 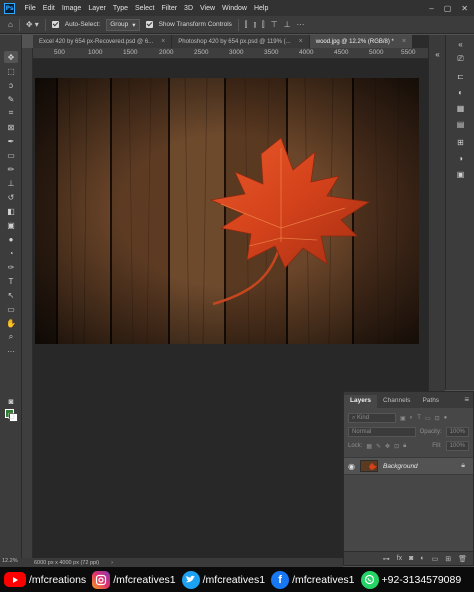 What do you see at coordinates (71, 8) in the screenshot?
I see `menu-image: Image` at bounding box center [71, 8].